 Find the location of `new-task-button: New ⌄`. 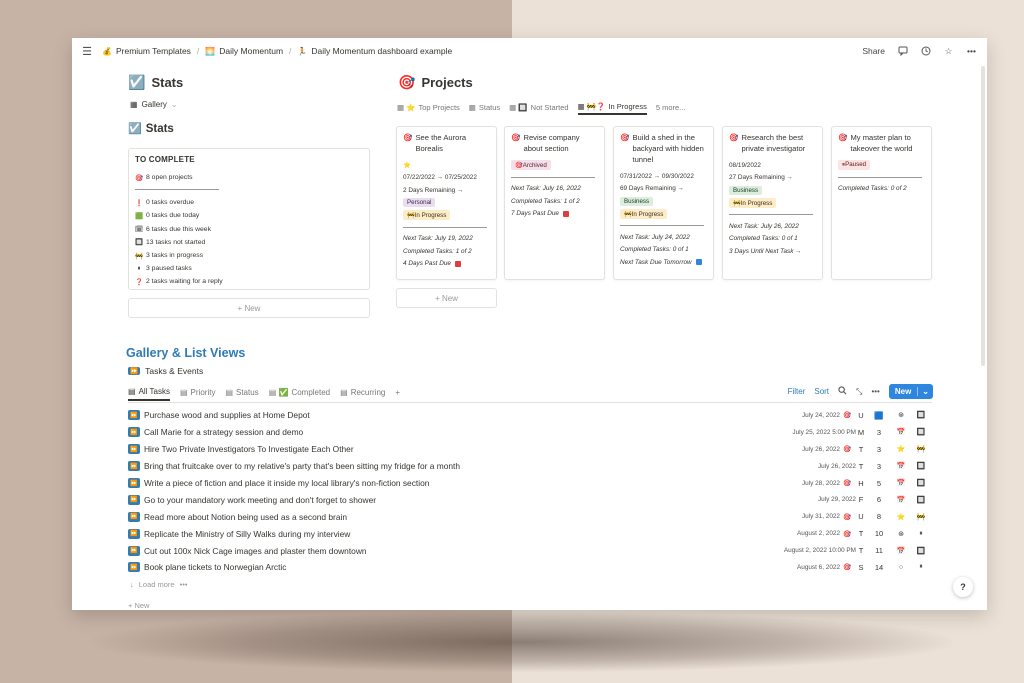

new-task-button: New ⌄ is located at coordinates (910, 391).